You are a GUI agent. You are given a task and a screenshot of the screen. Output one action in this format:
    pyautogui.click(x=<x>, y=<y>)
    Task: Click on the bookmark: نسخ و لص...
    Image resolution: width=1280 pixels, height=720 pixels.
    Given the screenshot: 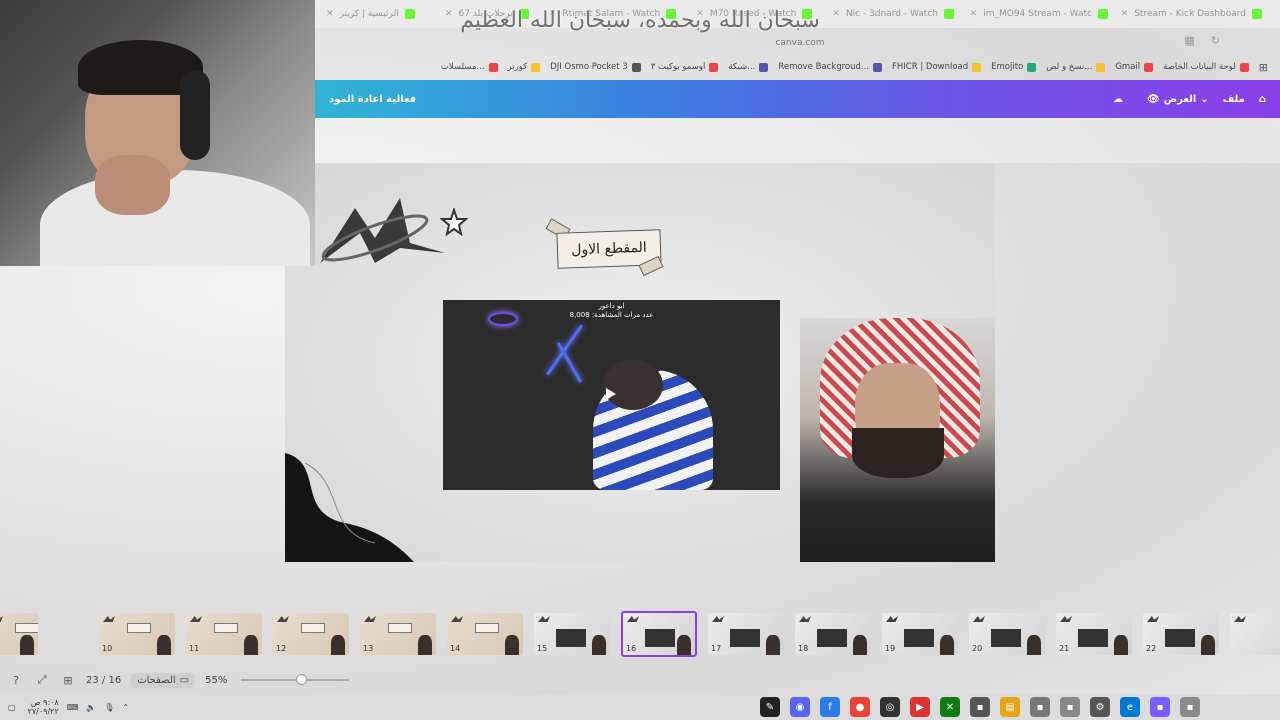 What is the action you would take?
    pyautogui.click(x=1076, y=67)
    